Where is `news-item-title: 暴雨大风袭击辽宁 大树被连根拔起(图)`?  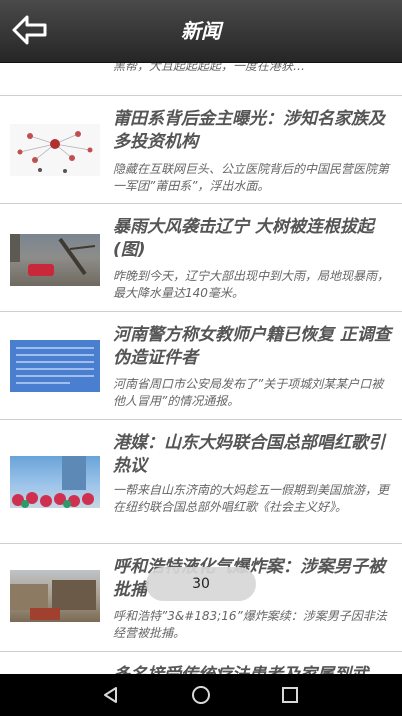 news-item-title: 暴雨大风袭击辽宁 大树被连根拔起(图) is located at coordinates (243, 238).